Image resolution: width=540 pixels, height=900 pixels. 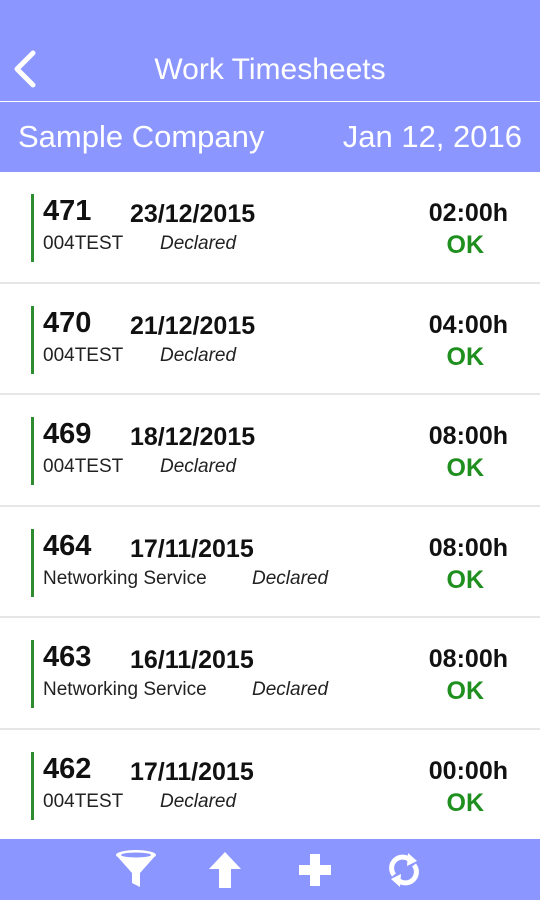 I want to click on timesheet-number: 471, so click(x=67, y=211).